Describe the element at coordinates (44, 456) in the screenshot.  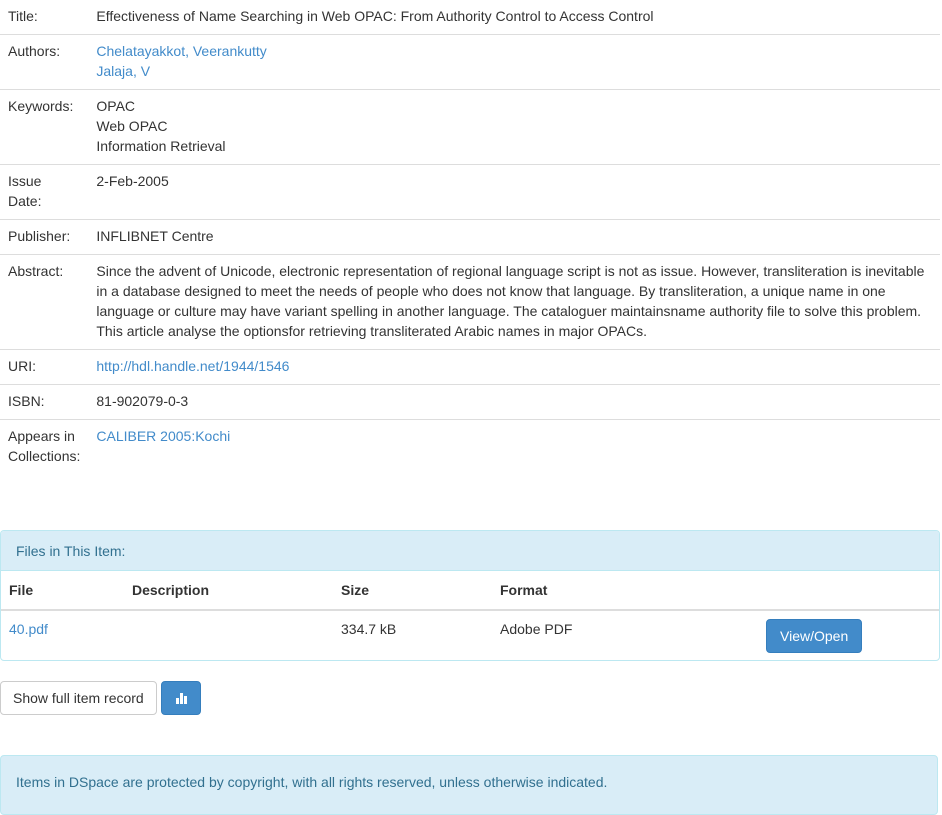
I see `metadata-label-line: Collections:` at that location.